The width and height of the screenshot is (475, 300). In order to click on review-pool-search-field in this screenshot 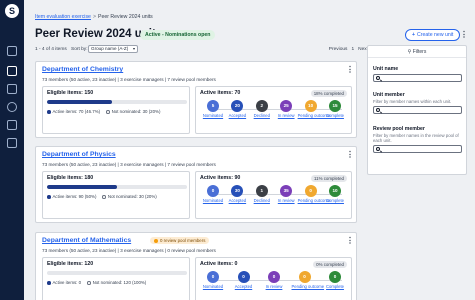, I will do `click(417, 149)`.